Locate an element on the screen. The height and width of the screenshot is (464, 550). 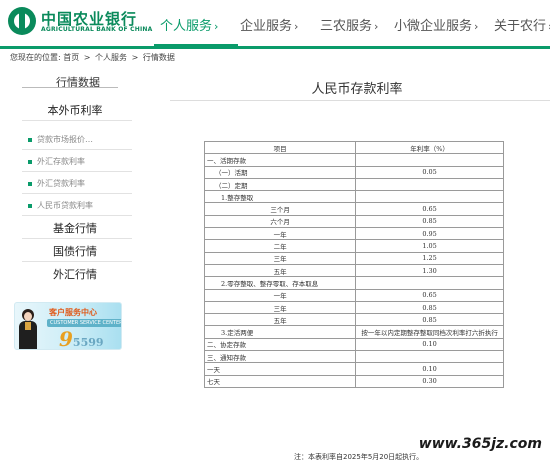
nav-corporate-services: 企业服务 › is located at coordinates (269, 24).